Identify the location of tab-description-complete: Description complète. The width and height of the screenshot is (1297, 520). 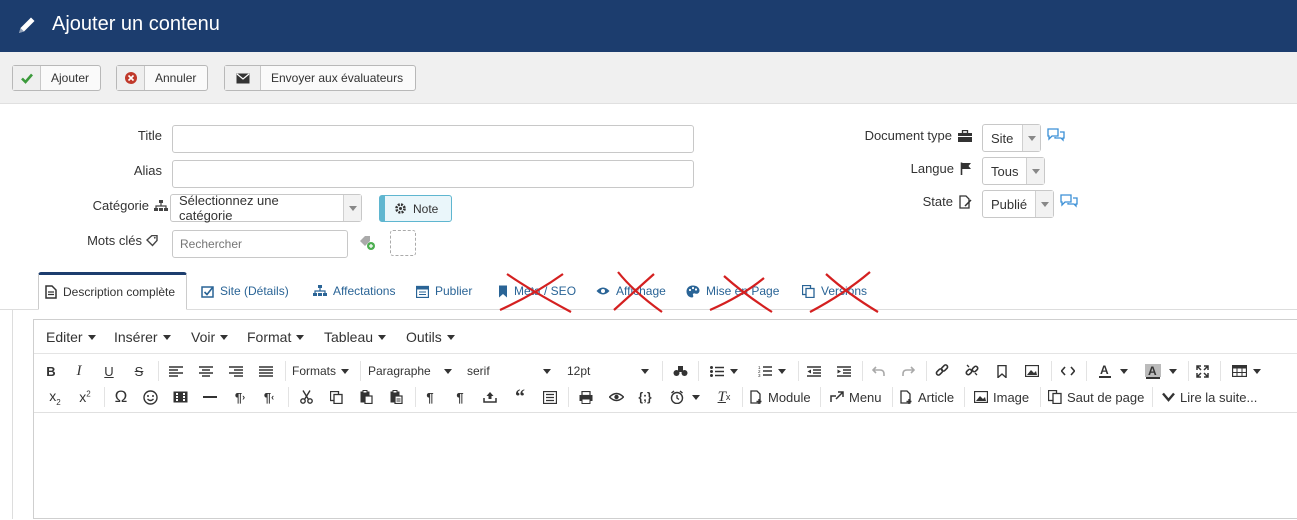
(112, 291).